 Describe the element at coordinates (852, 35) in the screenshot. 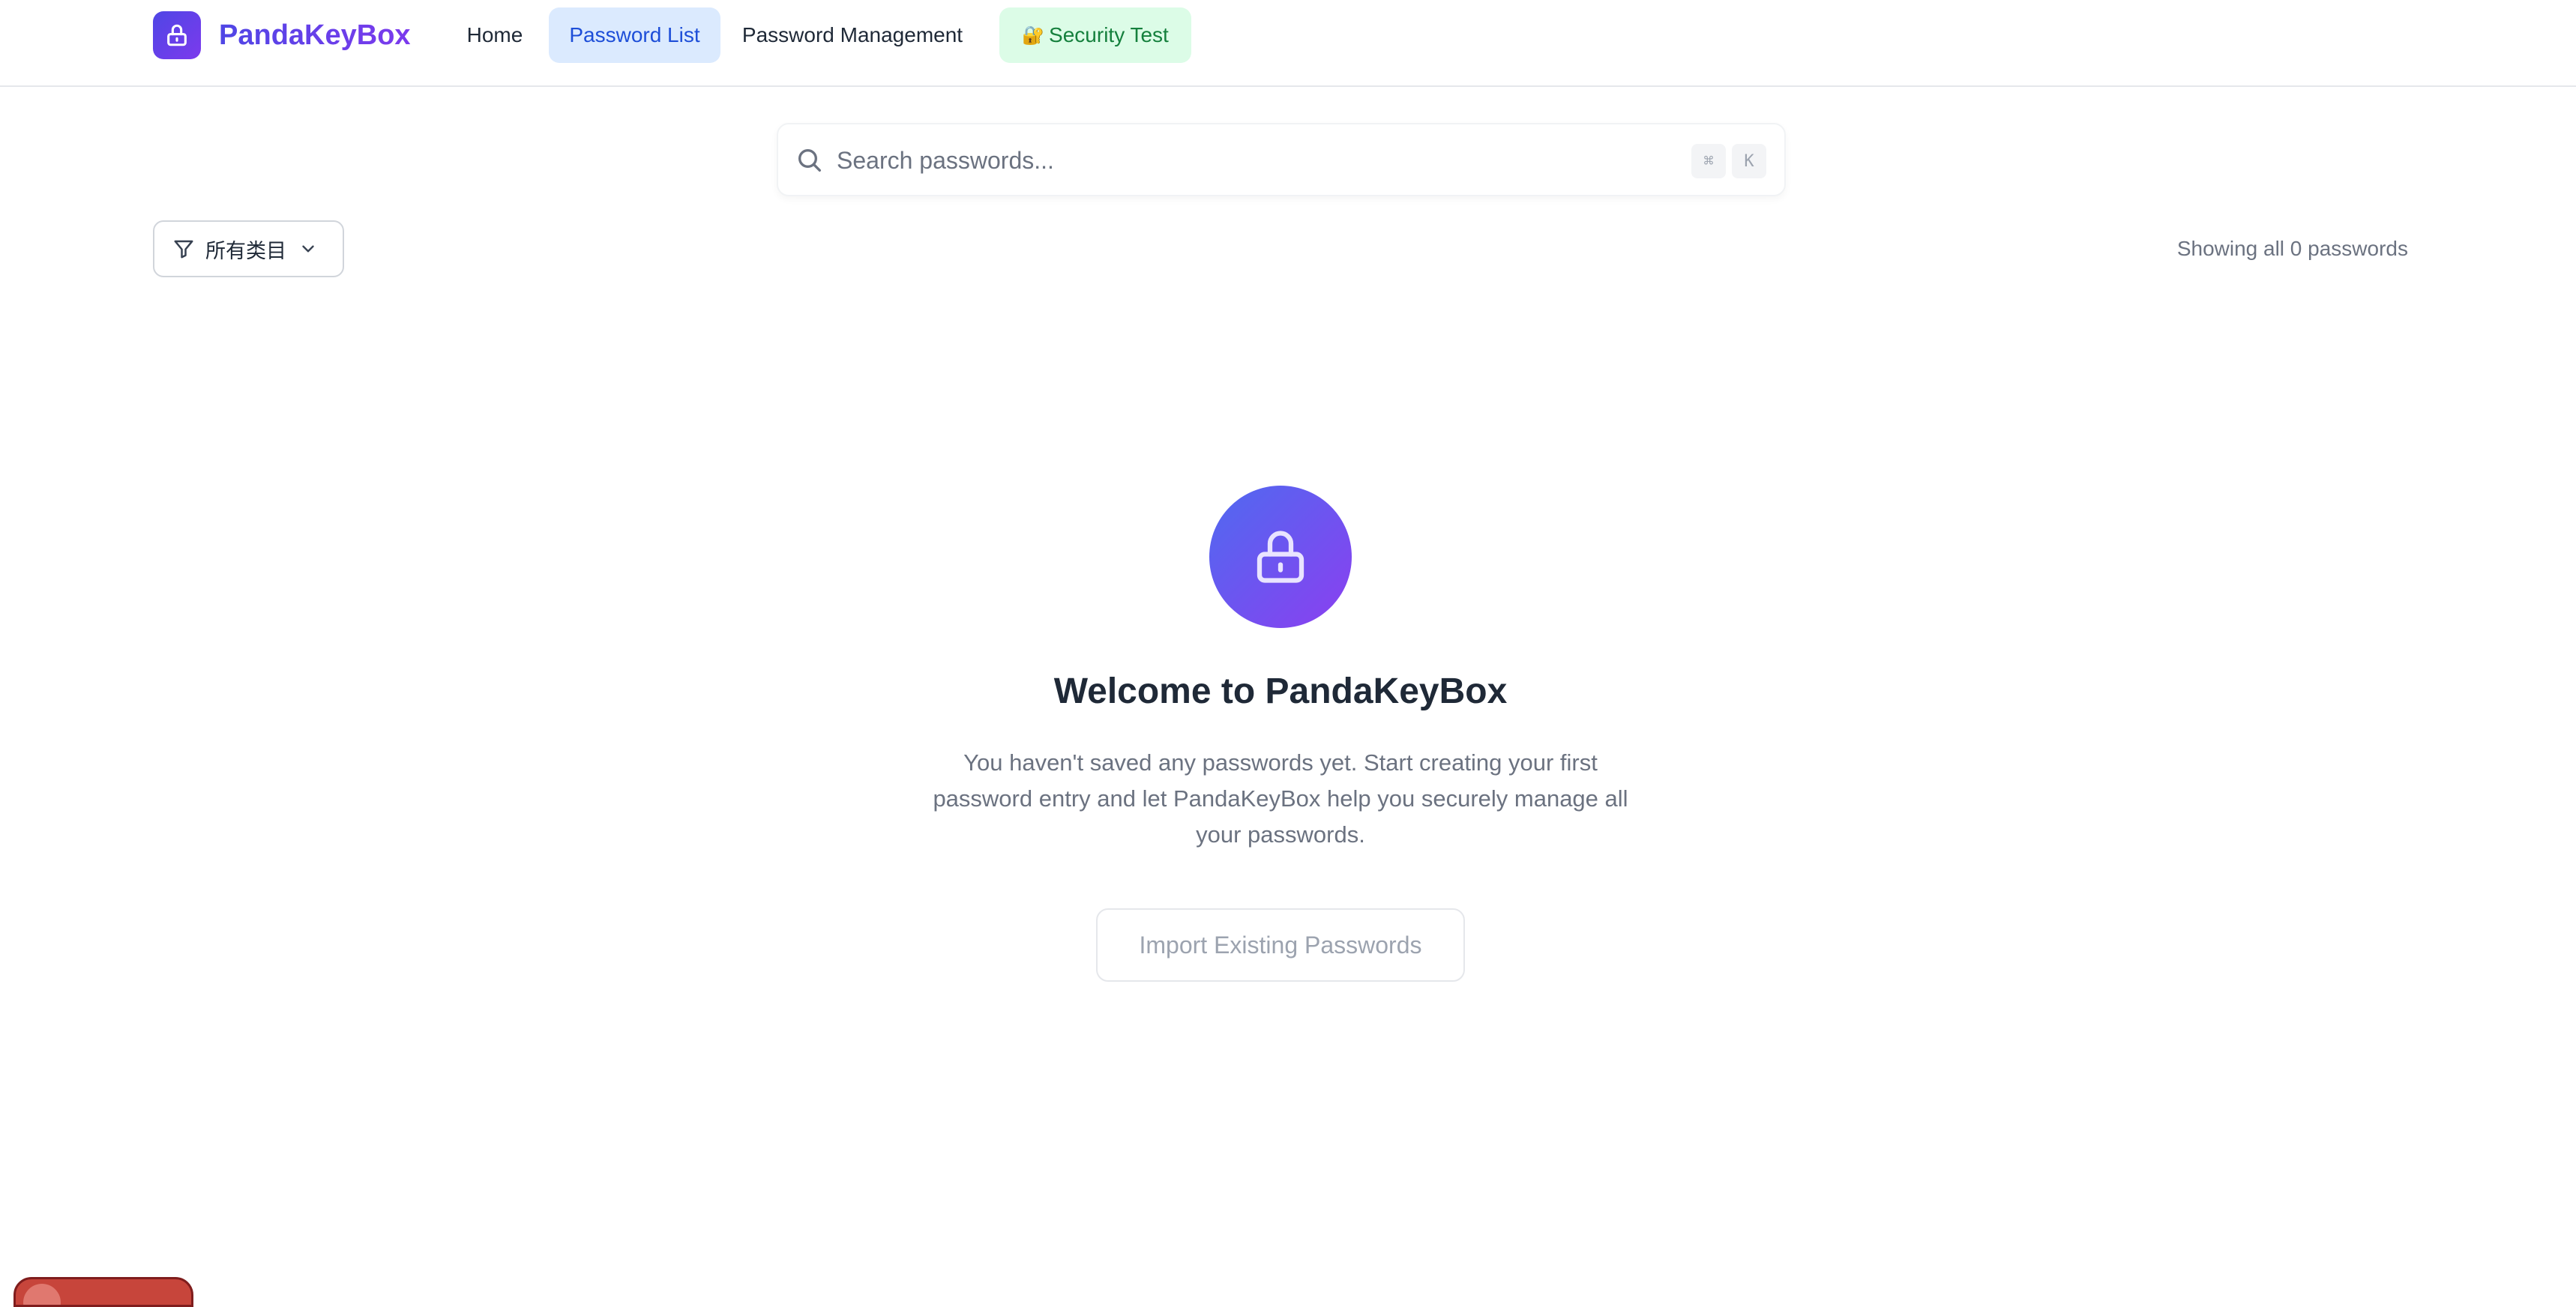

I see `nav-password-management: Password Management` at that location.